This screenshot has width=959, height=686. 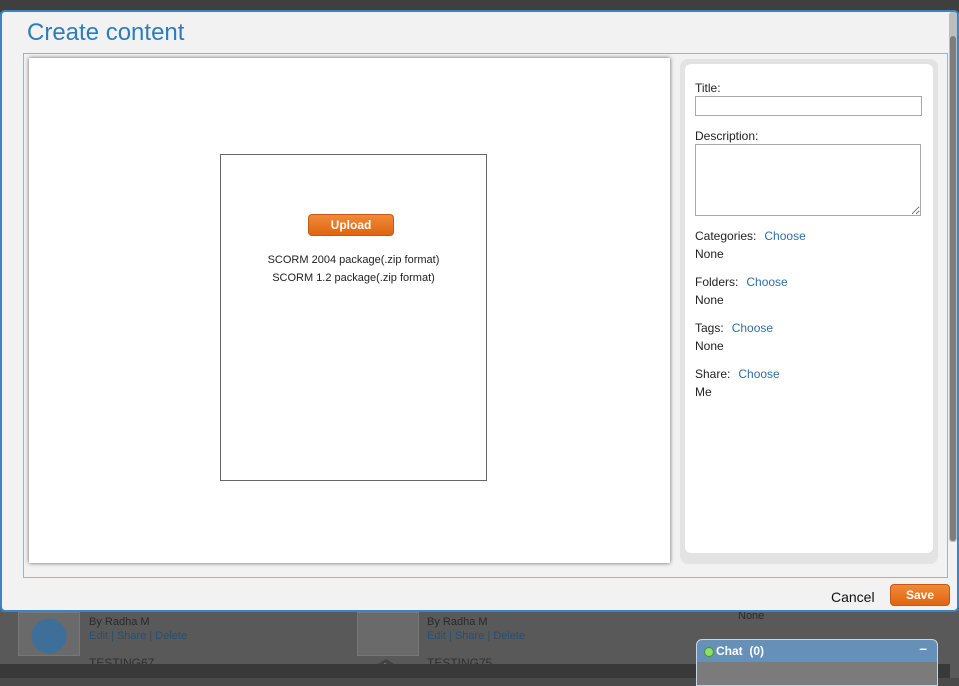 What do you see at coordinates (853, 597) in the screenshot?
I see `cancel-button: Cancel` at bounding box center [853, 597].